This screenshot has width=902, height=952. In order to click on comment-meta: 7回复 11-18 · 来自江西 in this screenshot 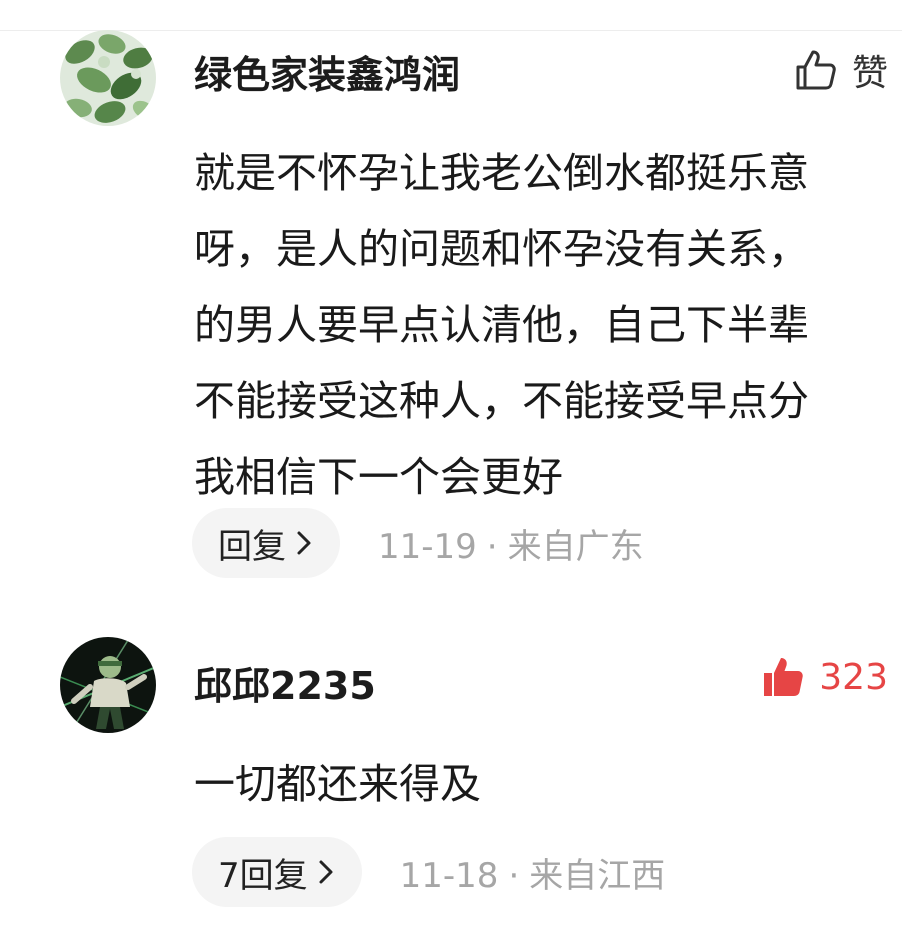, I will do `click(428, 872)`.